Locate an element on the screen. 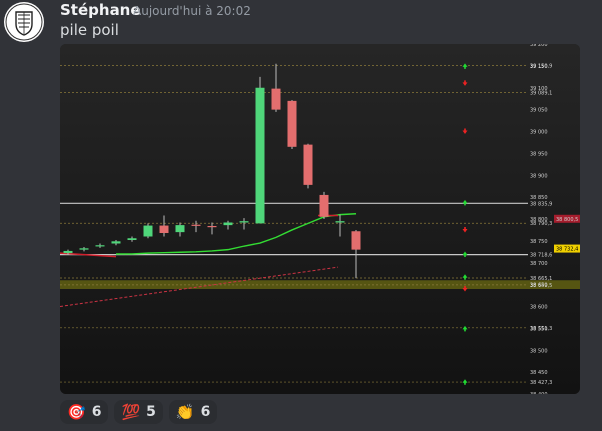  coat-of-arms-icon is located at coordinates (24, 22).